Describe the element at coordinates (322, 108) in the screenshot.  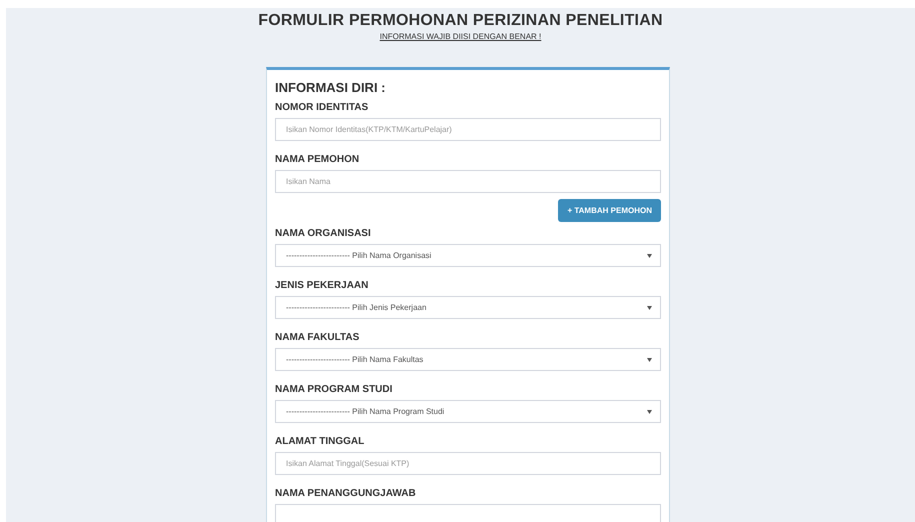
I see `field-label: NOMOR IDENTITAS` at that location.